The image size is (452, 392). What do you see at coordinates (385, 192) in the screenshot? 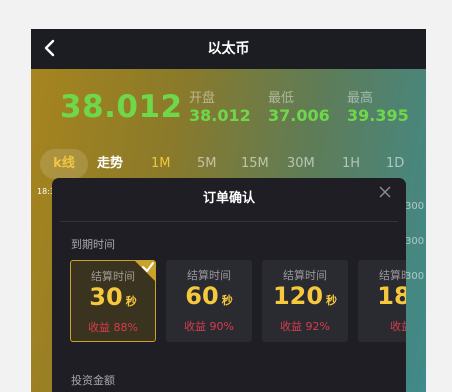
I see `close-icon` at bounding box center [385, 192].